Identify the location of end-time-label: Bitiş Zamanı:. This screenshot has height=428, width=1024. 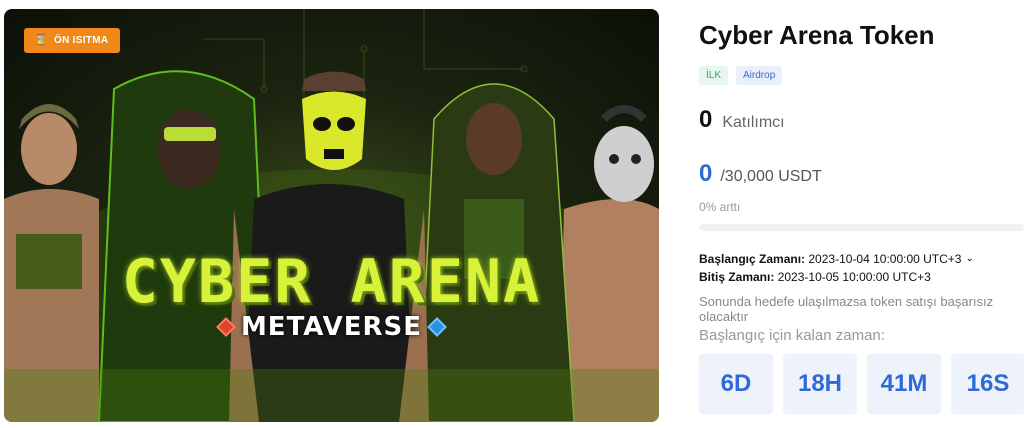
(737, 277).